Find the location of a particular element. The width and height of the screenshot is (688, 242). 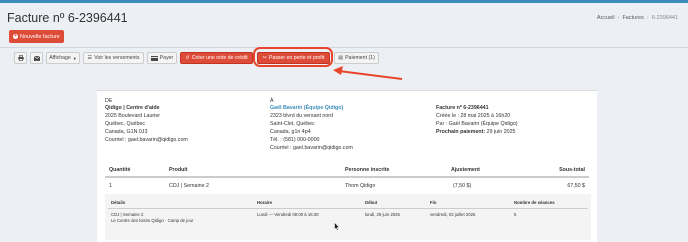

row-person: Thom Qidigo is located at coordinates (360, 186).